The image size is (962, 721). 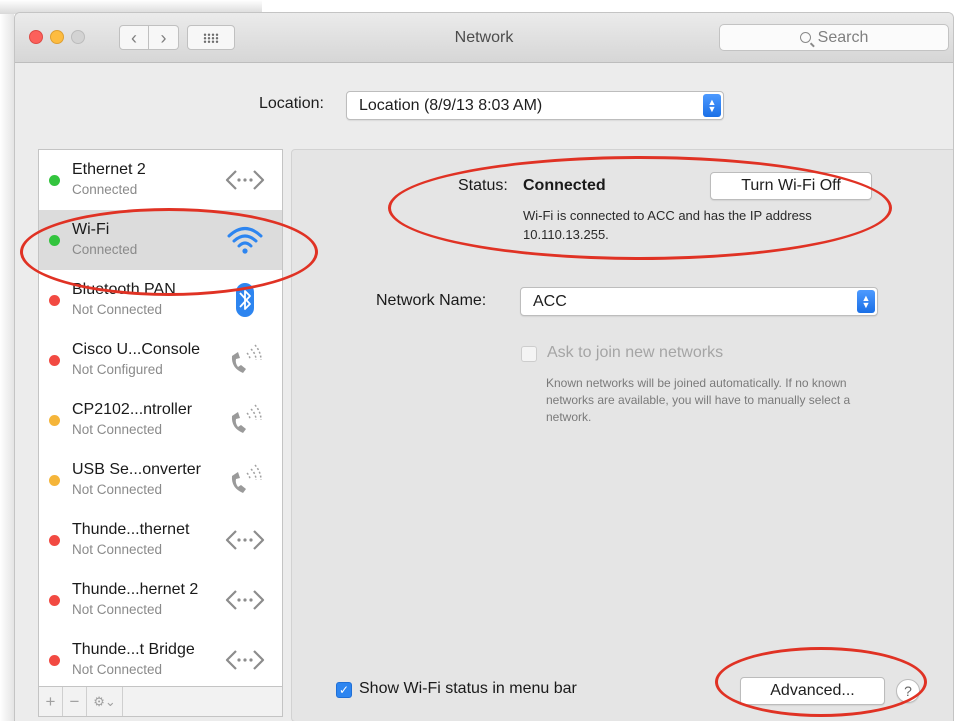 I want to click on search-field: Search, so click(x=834, y=37).